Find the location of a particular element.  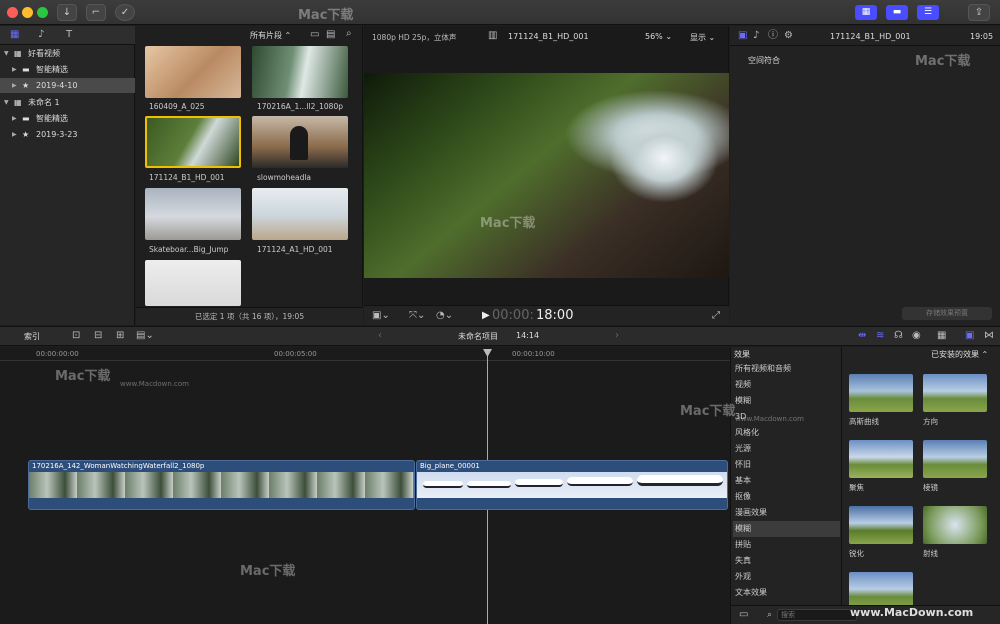

effect-category: 风格化 is located at coordinates (786, 433).